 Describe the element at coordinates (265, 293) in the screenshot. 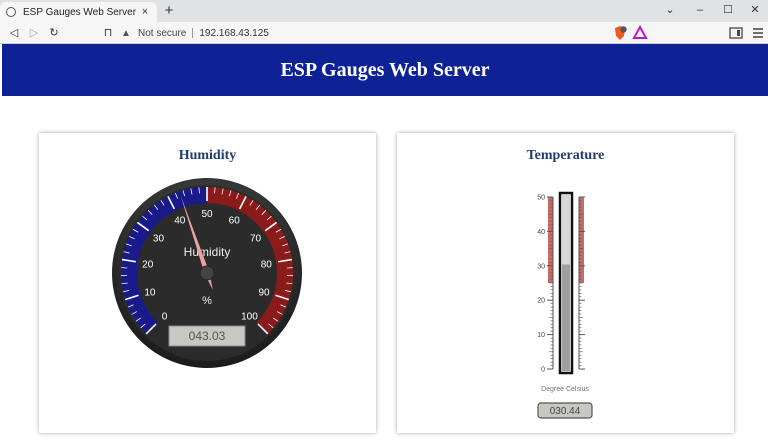

I see `gauge-tick-label: 90` at that location.